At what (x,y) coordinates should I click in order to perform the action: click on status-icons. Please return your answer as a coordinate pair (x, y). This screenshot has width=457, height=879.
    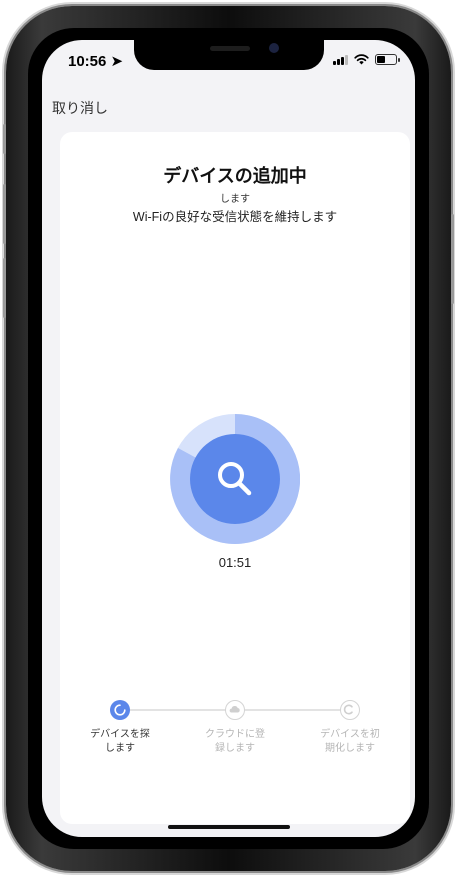
    Looking at the image, I should click on (366, 59).